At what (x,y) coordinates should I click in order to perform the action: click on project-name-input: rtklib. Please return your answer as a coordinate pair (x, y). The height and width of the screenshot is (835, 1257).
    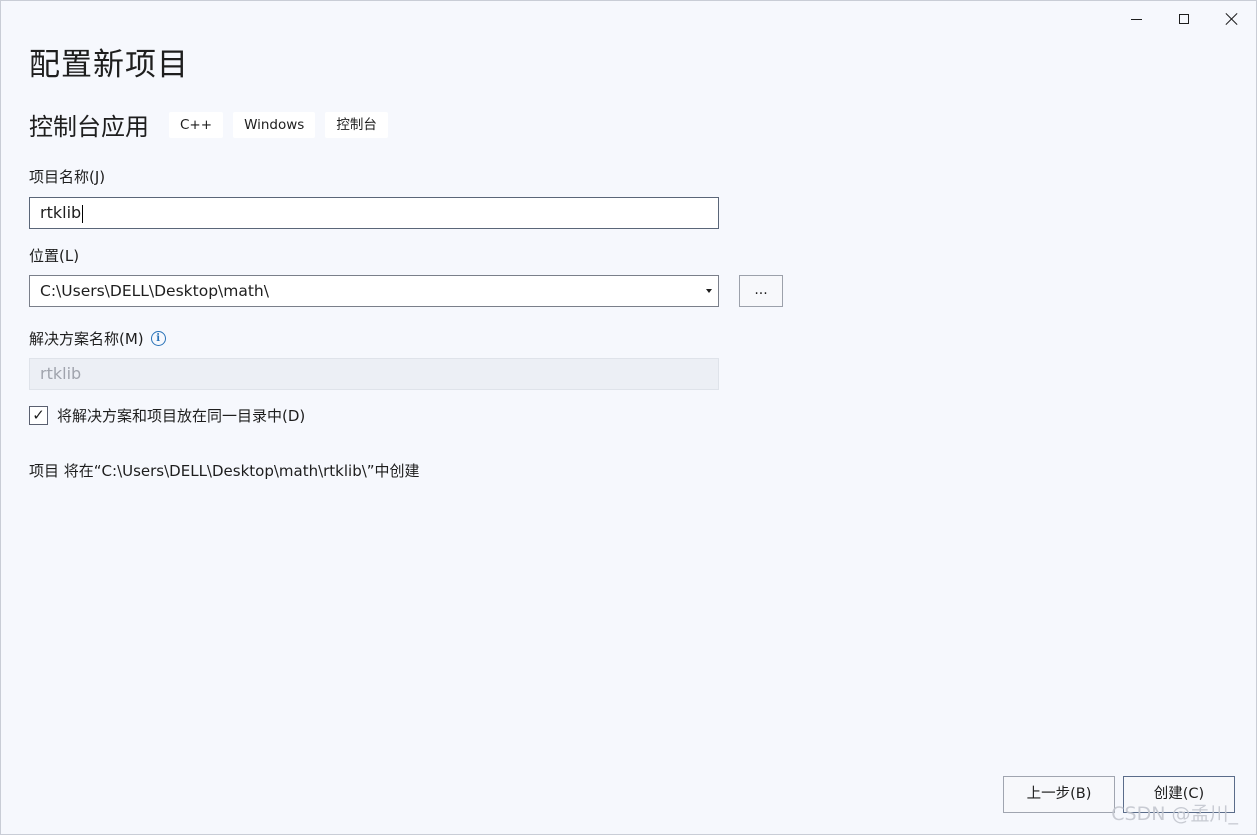
    Looking at the image, I should click on (374, 213).